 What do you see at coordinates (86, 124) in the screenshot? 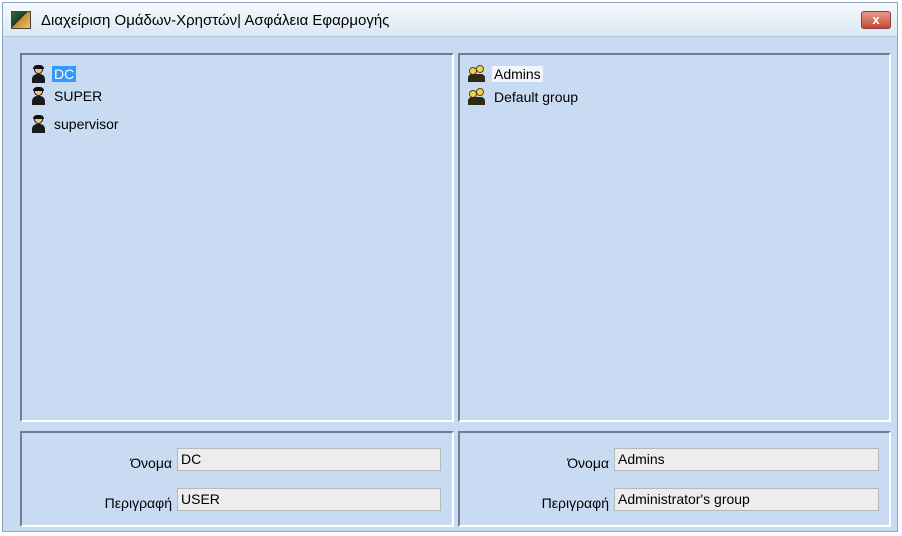
I see `user-label: supervisor` at bounding box center [86, 124].